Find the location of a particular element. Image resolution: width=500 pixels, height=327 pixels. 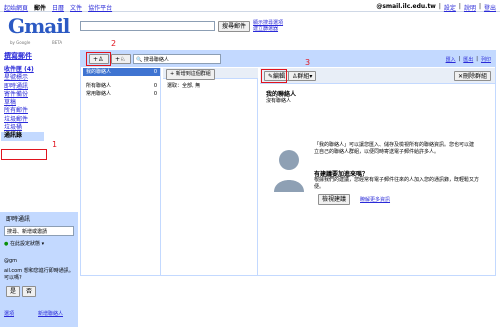

group-row: 常用聯絡人 0 is located at coordinates (121, 94).